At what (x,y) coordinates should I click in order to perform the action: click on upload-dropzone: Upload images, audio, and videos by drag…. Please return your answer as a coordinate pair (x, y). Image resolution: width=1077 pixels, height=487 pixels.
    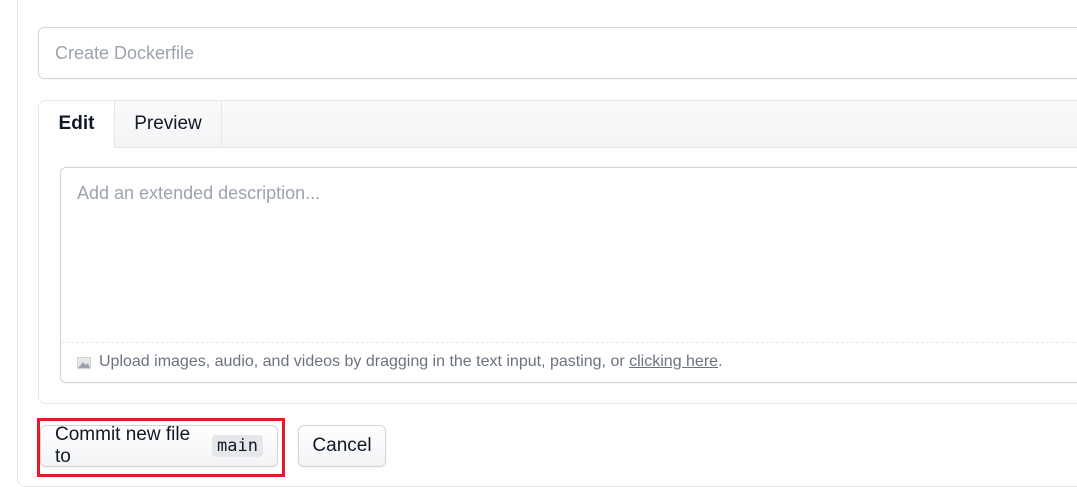
    Looking at the image, I should click on (569, 362).